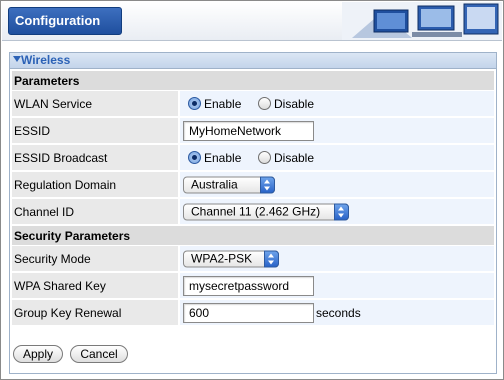  What do you see at coordinates (253, 104) in the screenshot?
I see `row-wlan-service: WLAN Service Enable Disable` at bounding box center [253, 104].